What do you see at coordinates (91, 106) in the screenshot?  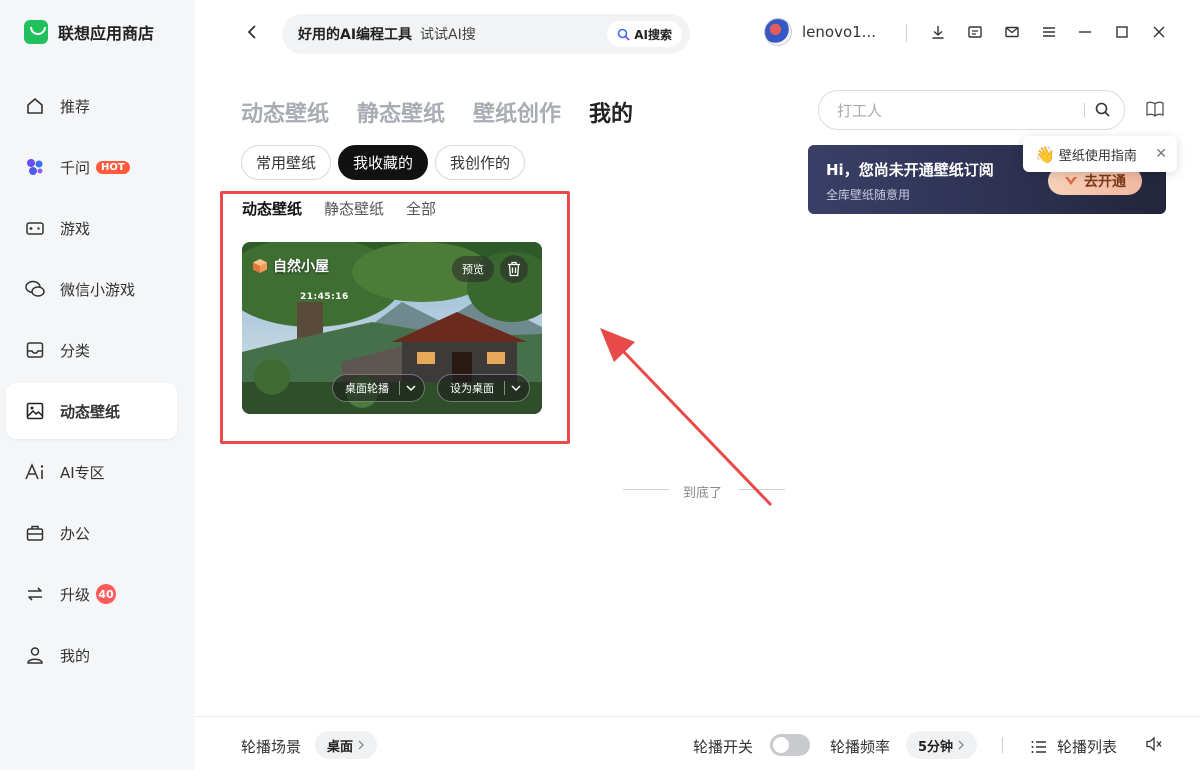 I see `sidebar-item-recommend: 推荐` at bounding box center [91, 106].